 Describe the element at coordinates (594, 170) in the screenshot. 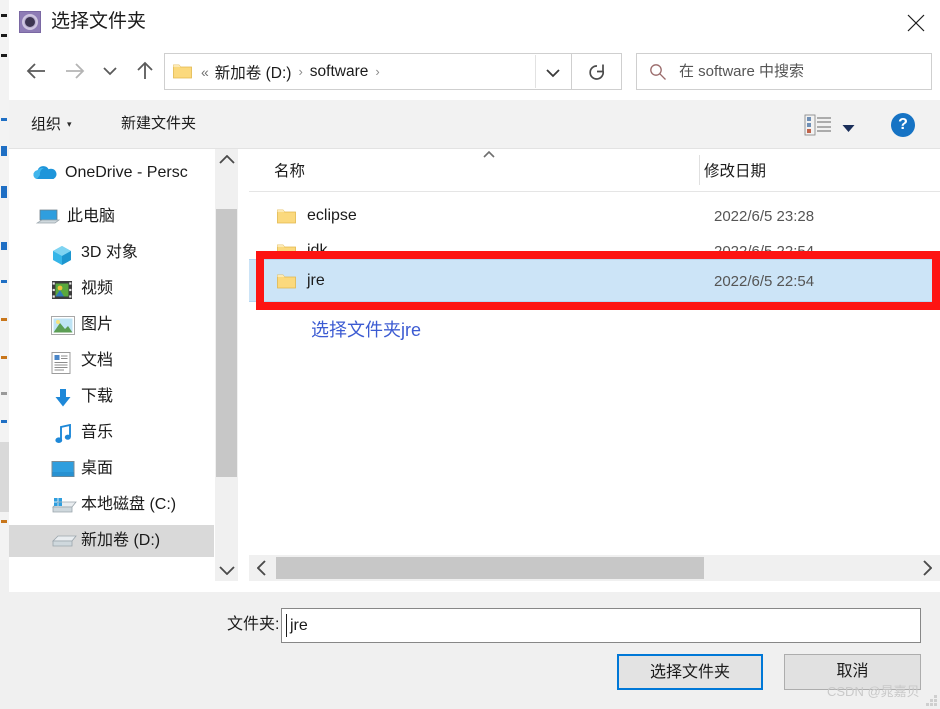

I see `column-headers: 名称 修改日期` at that location.